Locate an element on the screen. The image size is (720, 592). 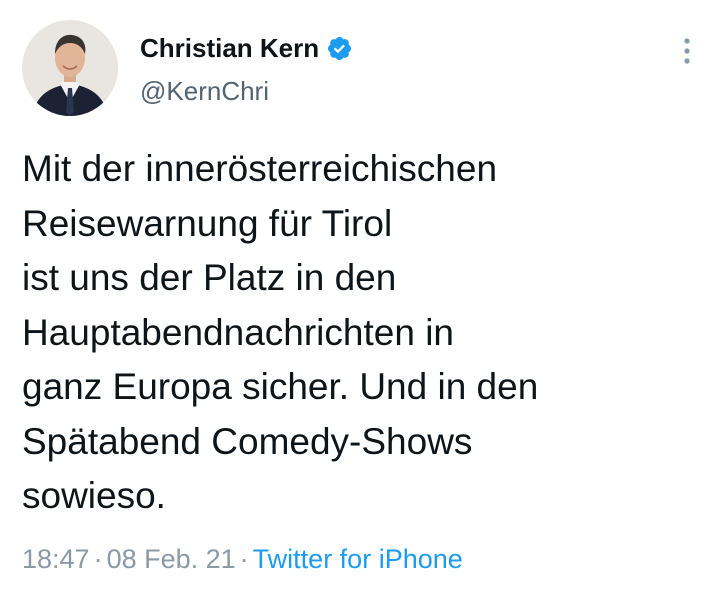
tweet-text-line: Mit der innerösterreichischen is located at coordinates (260, 168).